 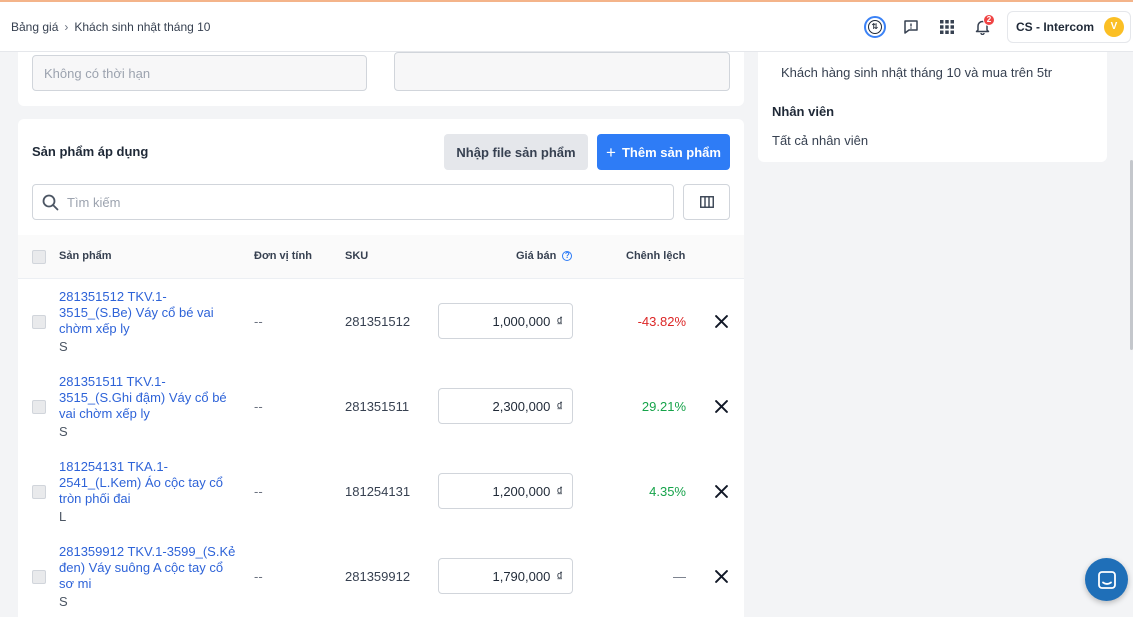 I want to click on price-input: 1,200,000 ₫, so click(x=505, y=491).